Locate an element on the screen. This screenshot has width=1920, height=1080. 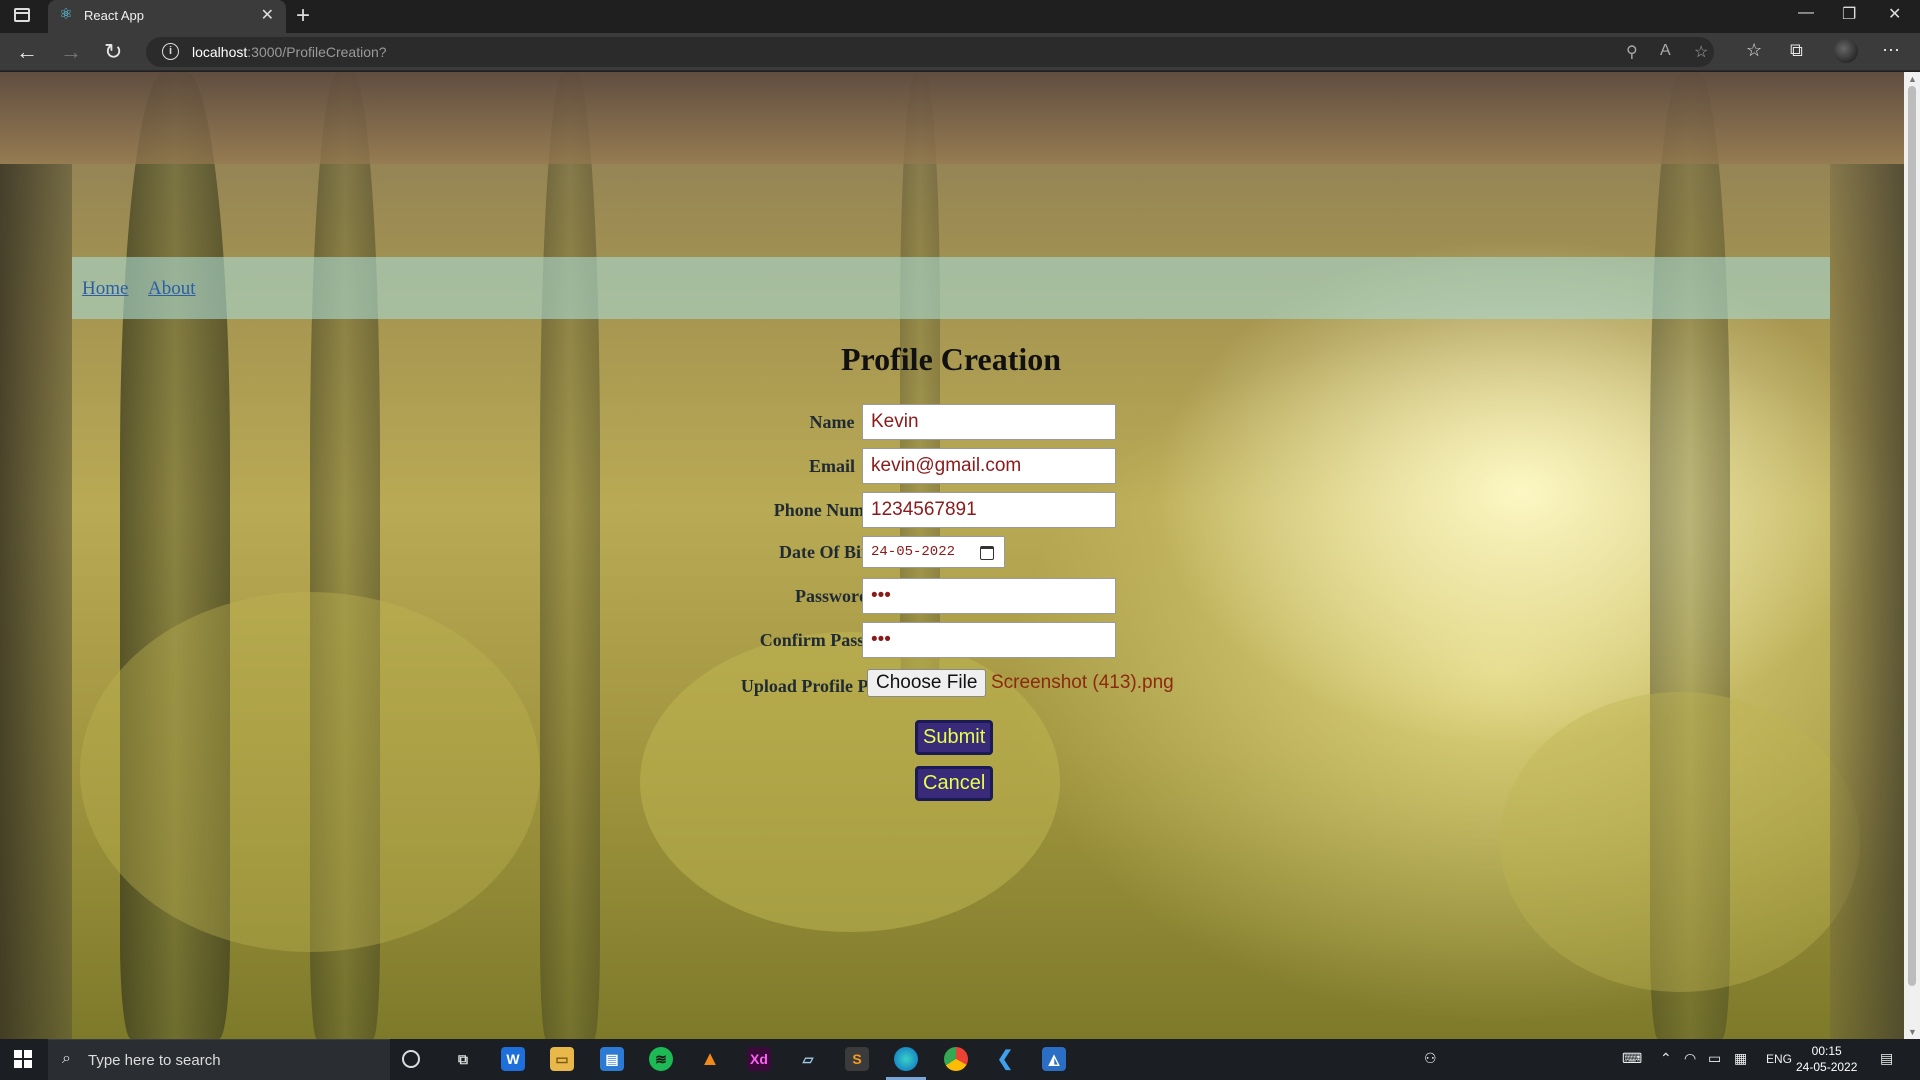
browser-tab-active: ⚛ React App ✕ is located at coordinates (167, 16).